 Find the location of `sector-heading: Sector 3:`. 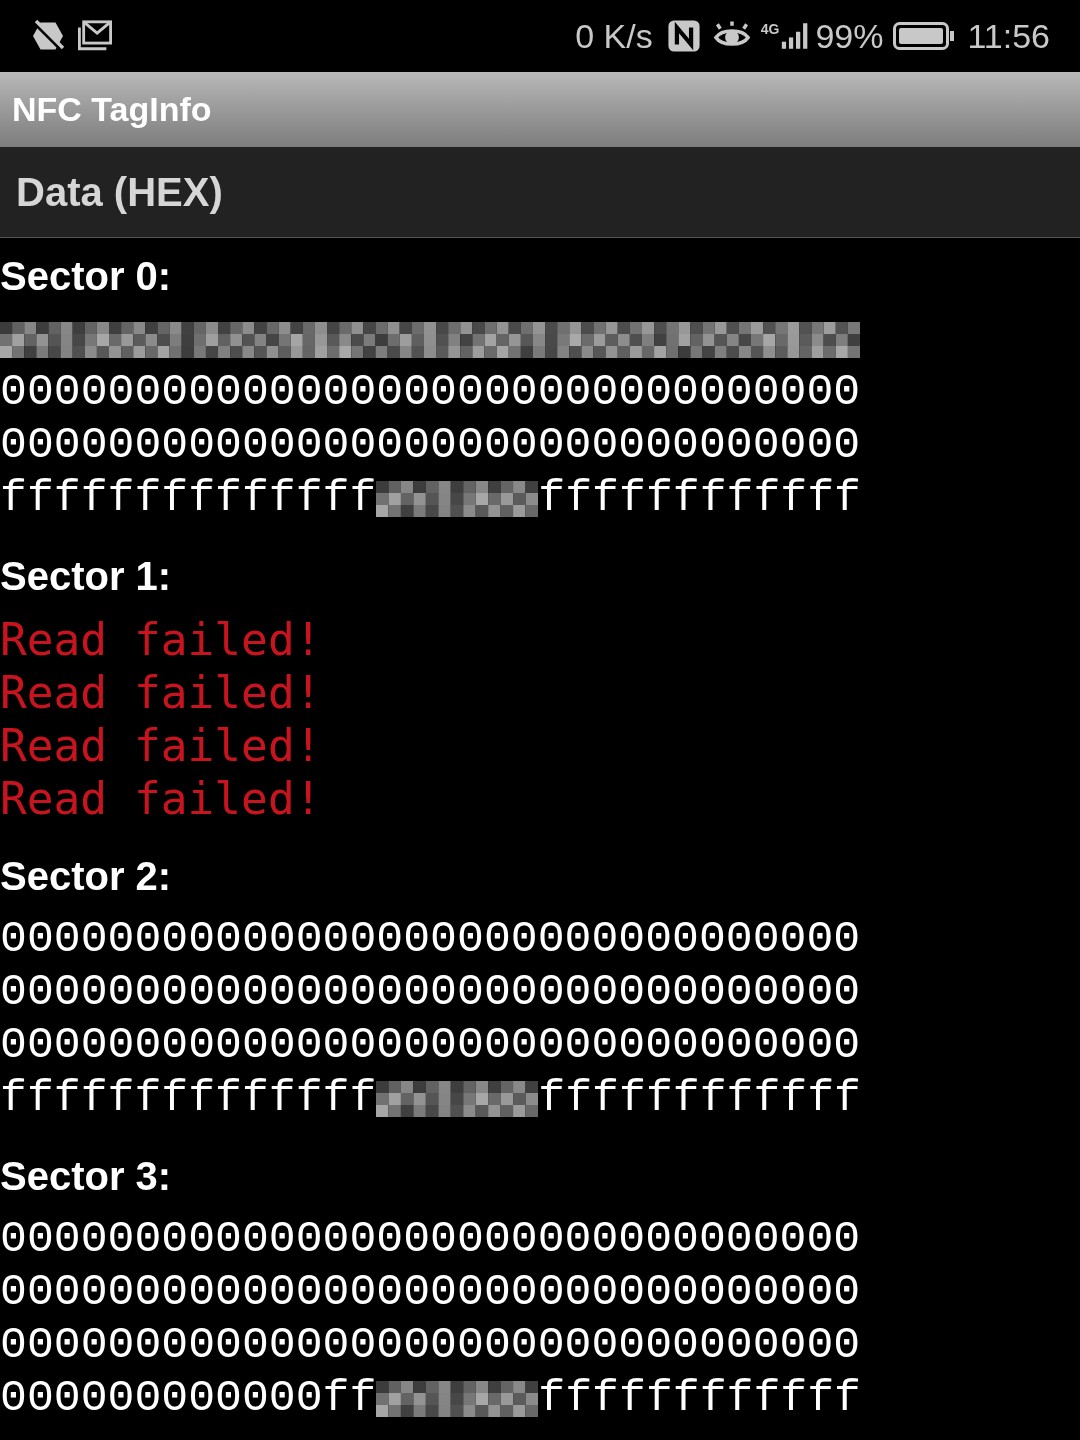

sector-heading: Sector 3: is located at coordinates (86, 1176).